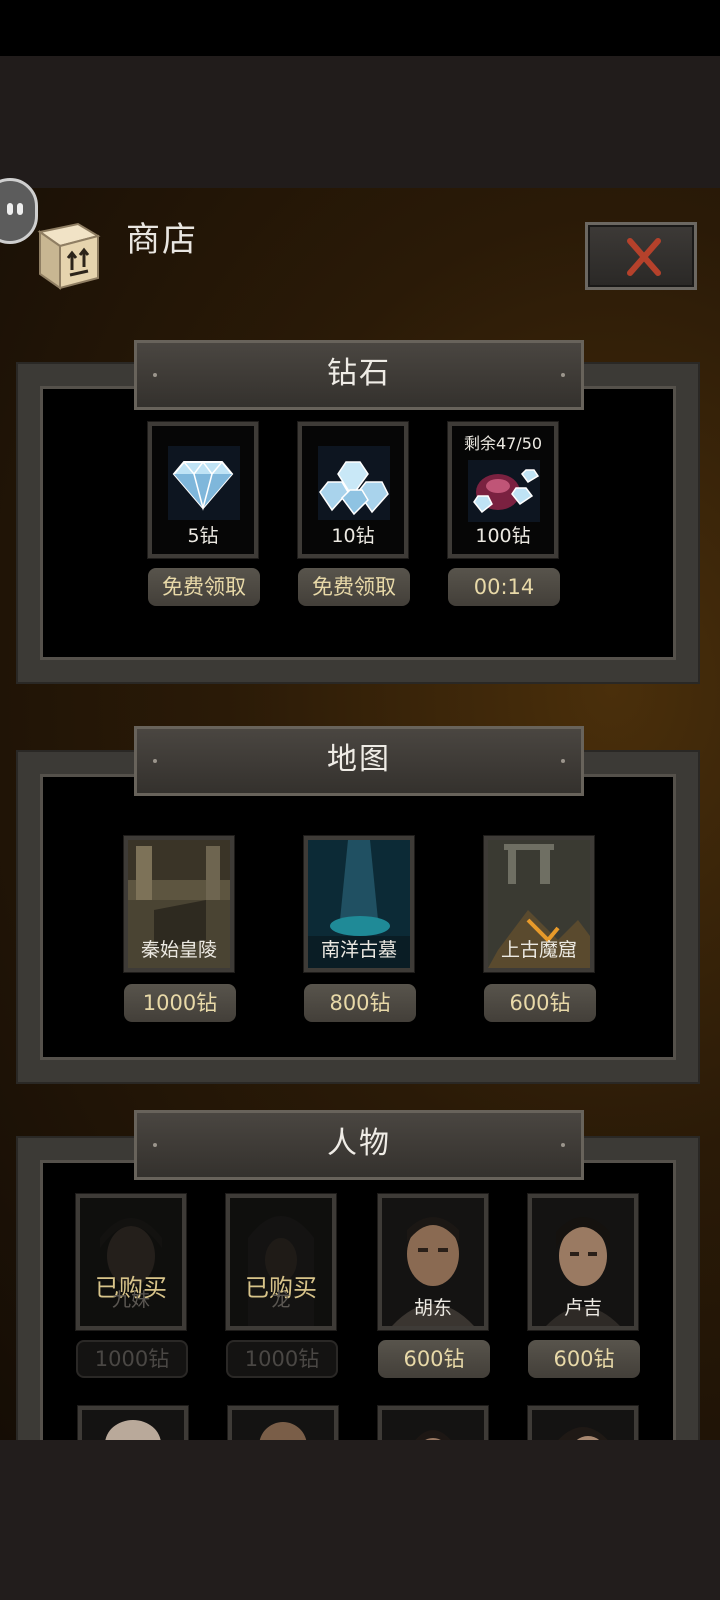 This screenshot has height=1600, width=720. I want to click on character-name: 九妹, so click(130, 1300).